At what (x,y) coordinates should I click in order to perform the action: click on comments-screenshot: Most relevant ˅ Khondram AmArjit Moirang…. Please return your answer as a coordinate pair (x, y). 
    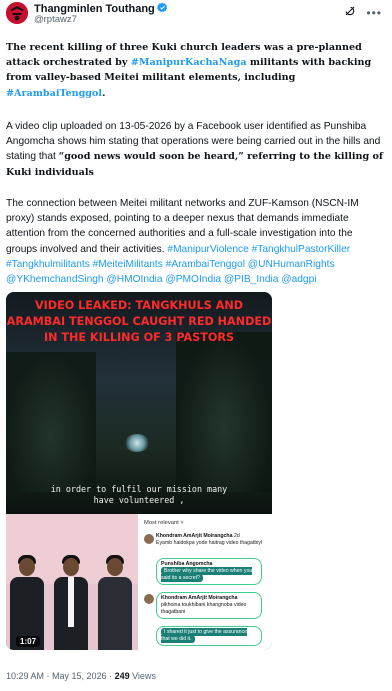
    Looking at the image, I should click on (205, 582).